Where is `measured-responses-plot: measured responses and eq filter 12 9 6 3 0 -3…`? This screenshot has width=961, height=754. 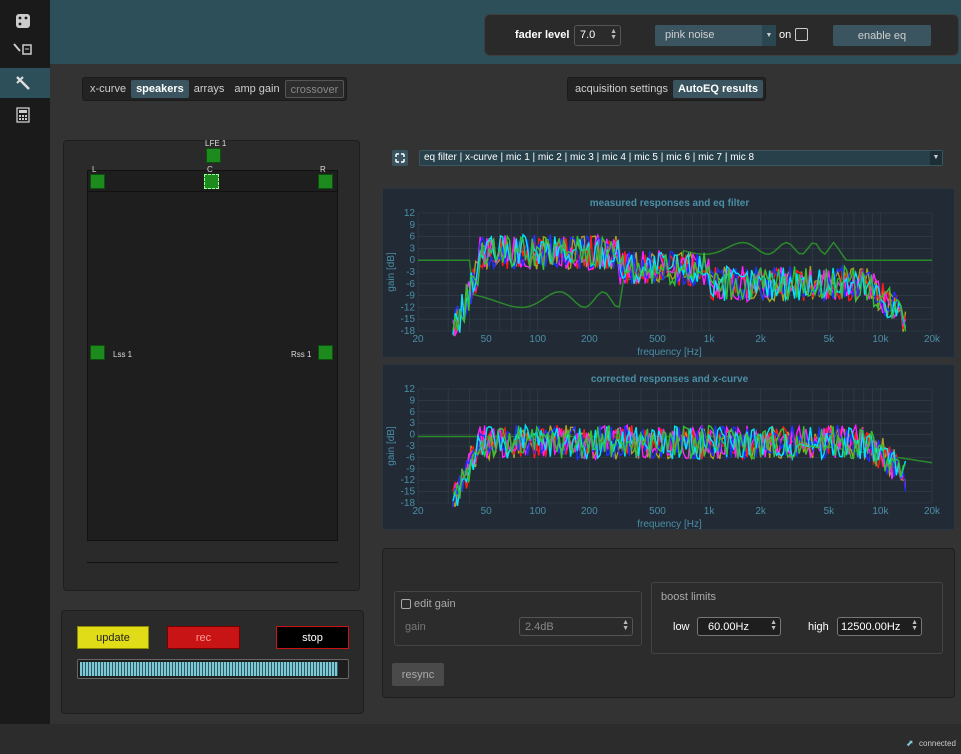
measured-responses-plot: measured responses and eq filter 12 9 6 3 0 -3… is located at coordinates (668, 273).